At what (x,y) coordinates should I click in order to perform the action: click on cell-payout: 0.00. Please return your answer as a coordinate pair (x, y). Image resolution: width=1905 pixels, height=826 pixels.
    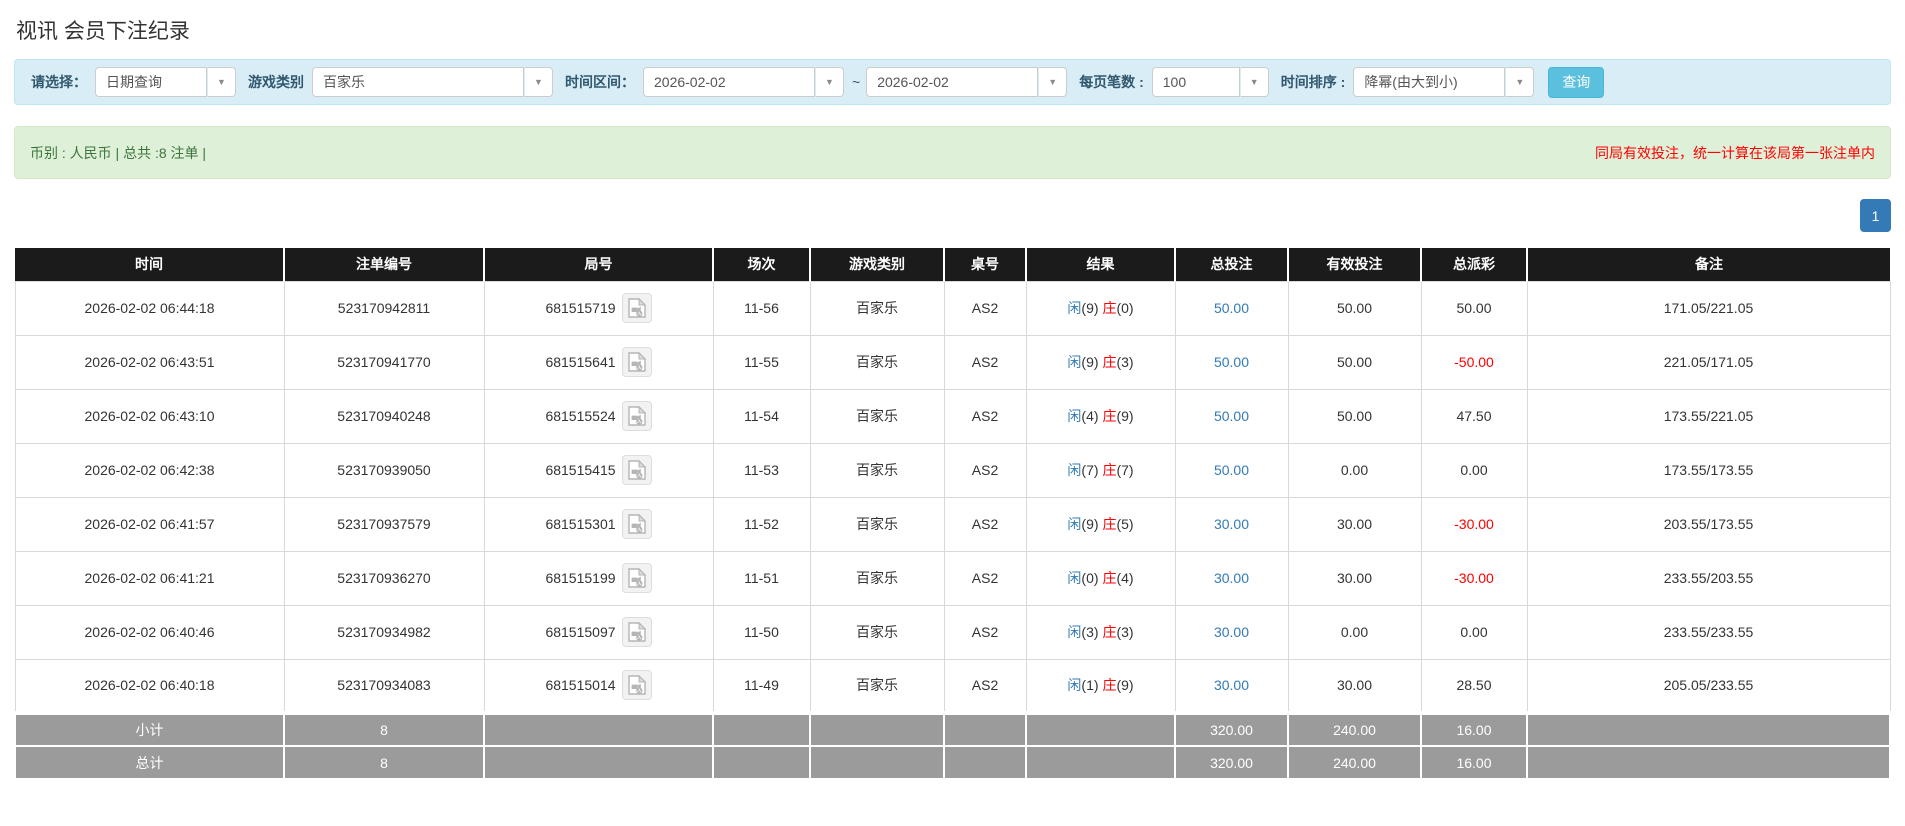
    Looking at the image, I should click on (1474, 632).